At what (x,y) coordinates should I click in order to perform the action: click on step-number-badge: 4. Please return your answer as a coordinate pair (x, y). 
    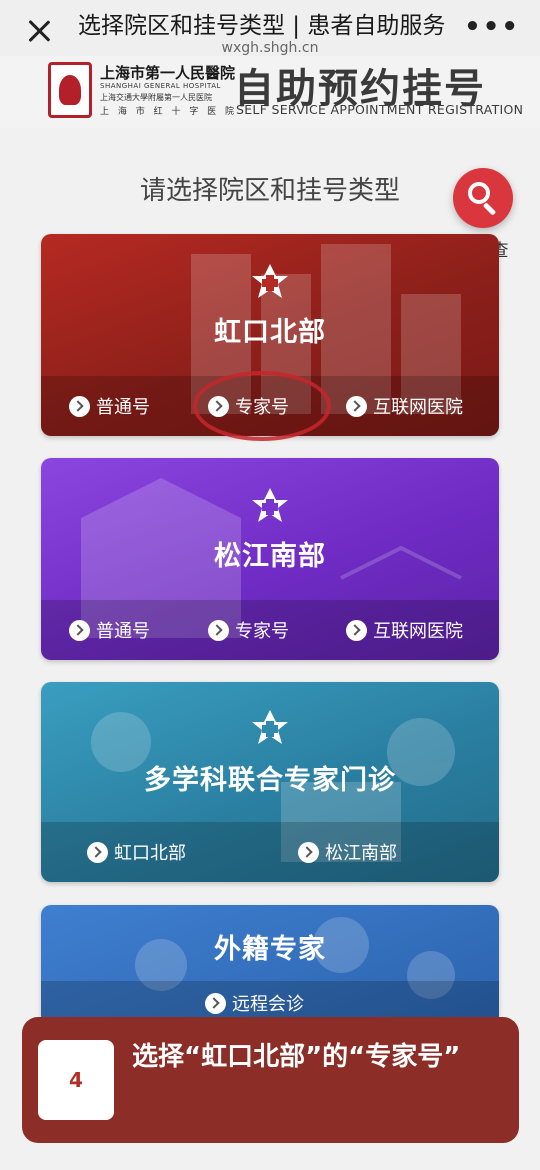
    Looking at the image, I should click on (76, 1080).